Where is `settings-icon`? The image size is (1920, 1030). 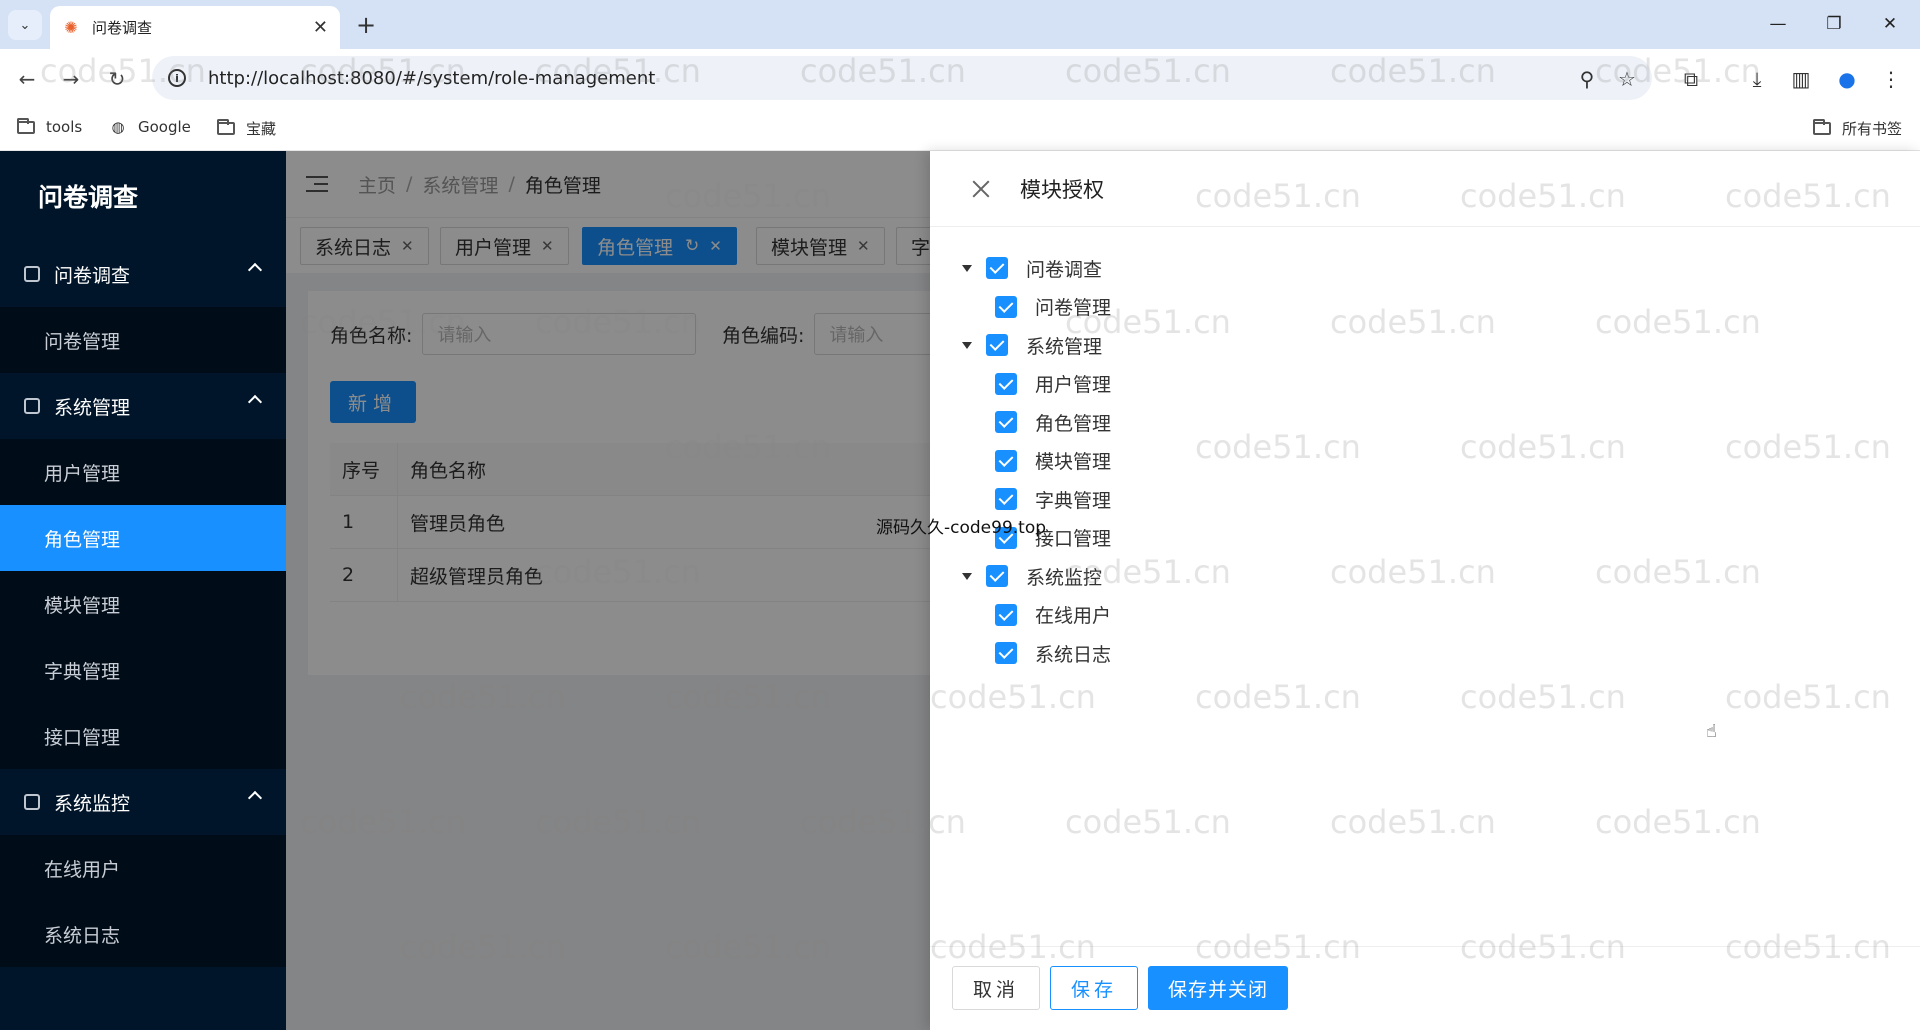 settings-icon is located at coordinates (32, 406).